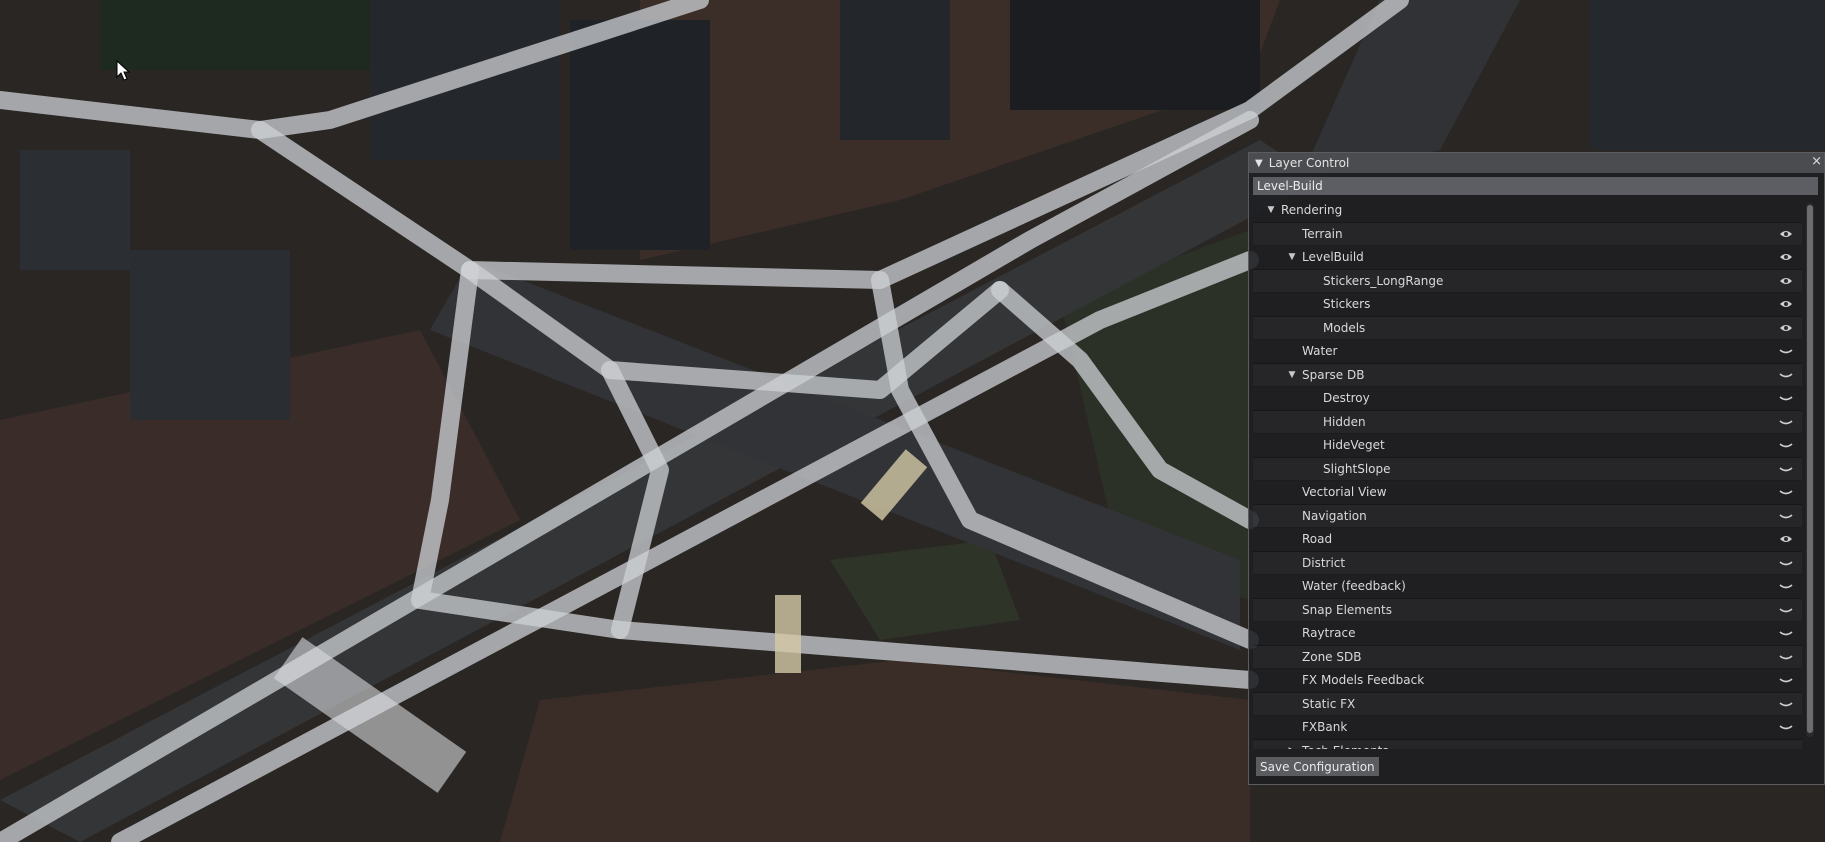  I want to click on collapse-triangle-icon: ▼, so click(1259, 163).